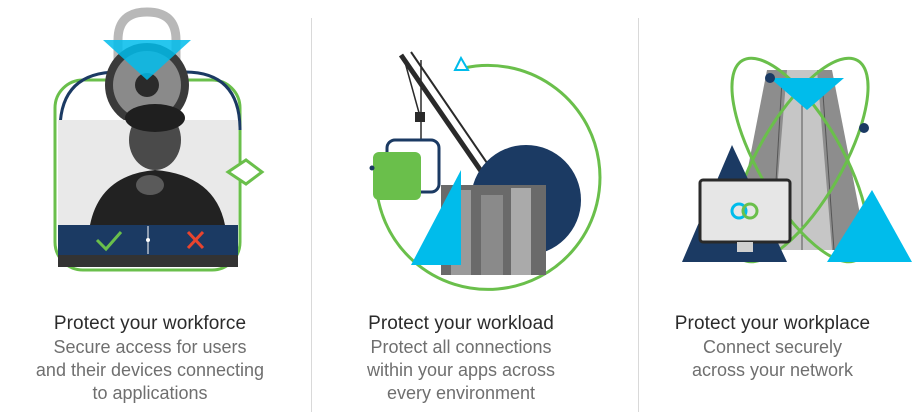 This screenshot has width=923, height=412. Describe the element at coordinates (745, 215) in the screenshot. I see `monitor-icon` at that location.